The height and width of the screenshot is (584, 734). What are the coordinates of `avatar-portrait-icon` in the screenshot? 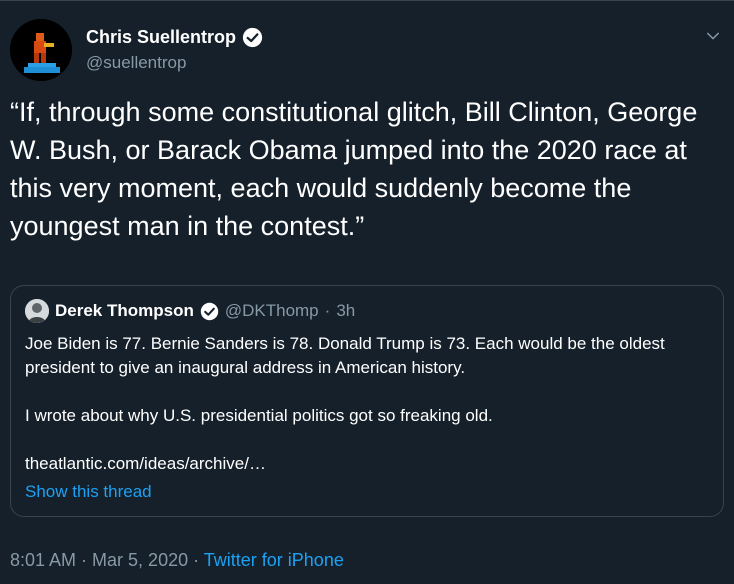 It's located at (37, 311).